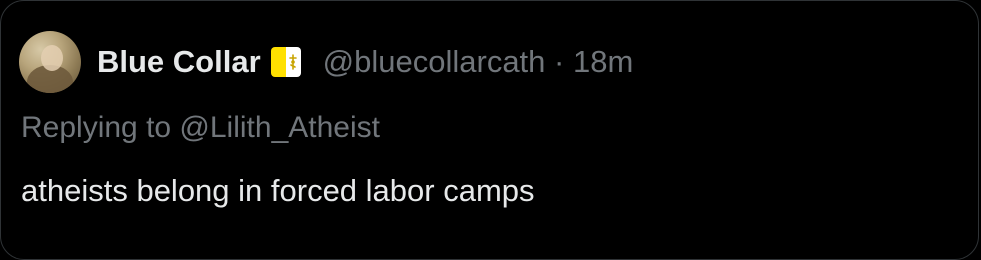 The height and width of the screenshot is (260, 981). Describe the element at coordinates (603, 61) in the screenshot. I see `tweet-timestamp: 18m` at that location.